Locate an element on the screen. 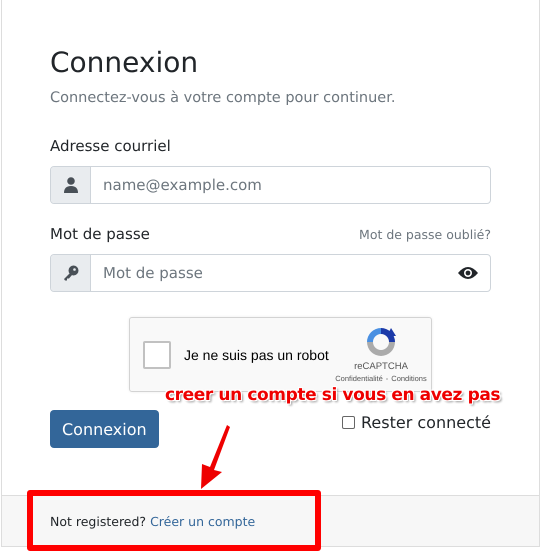  forgot-password-link: Mot de passe oublié? is located at coordinates (425, 234).